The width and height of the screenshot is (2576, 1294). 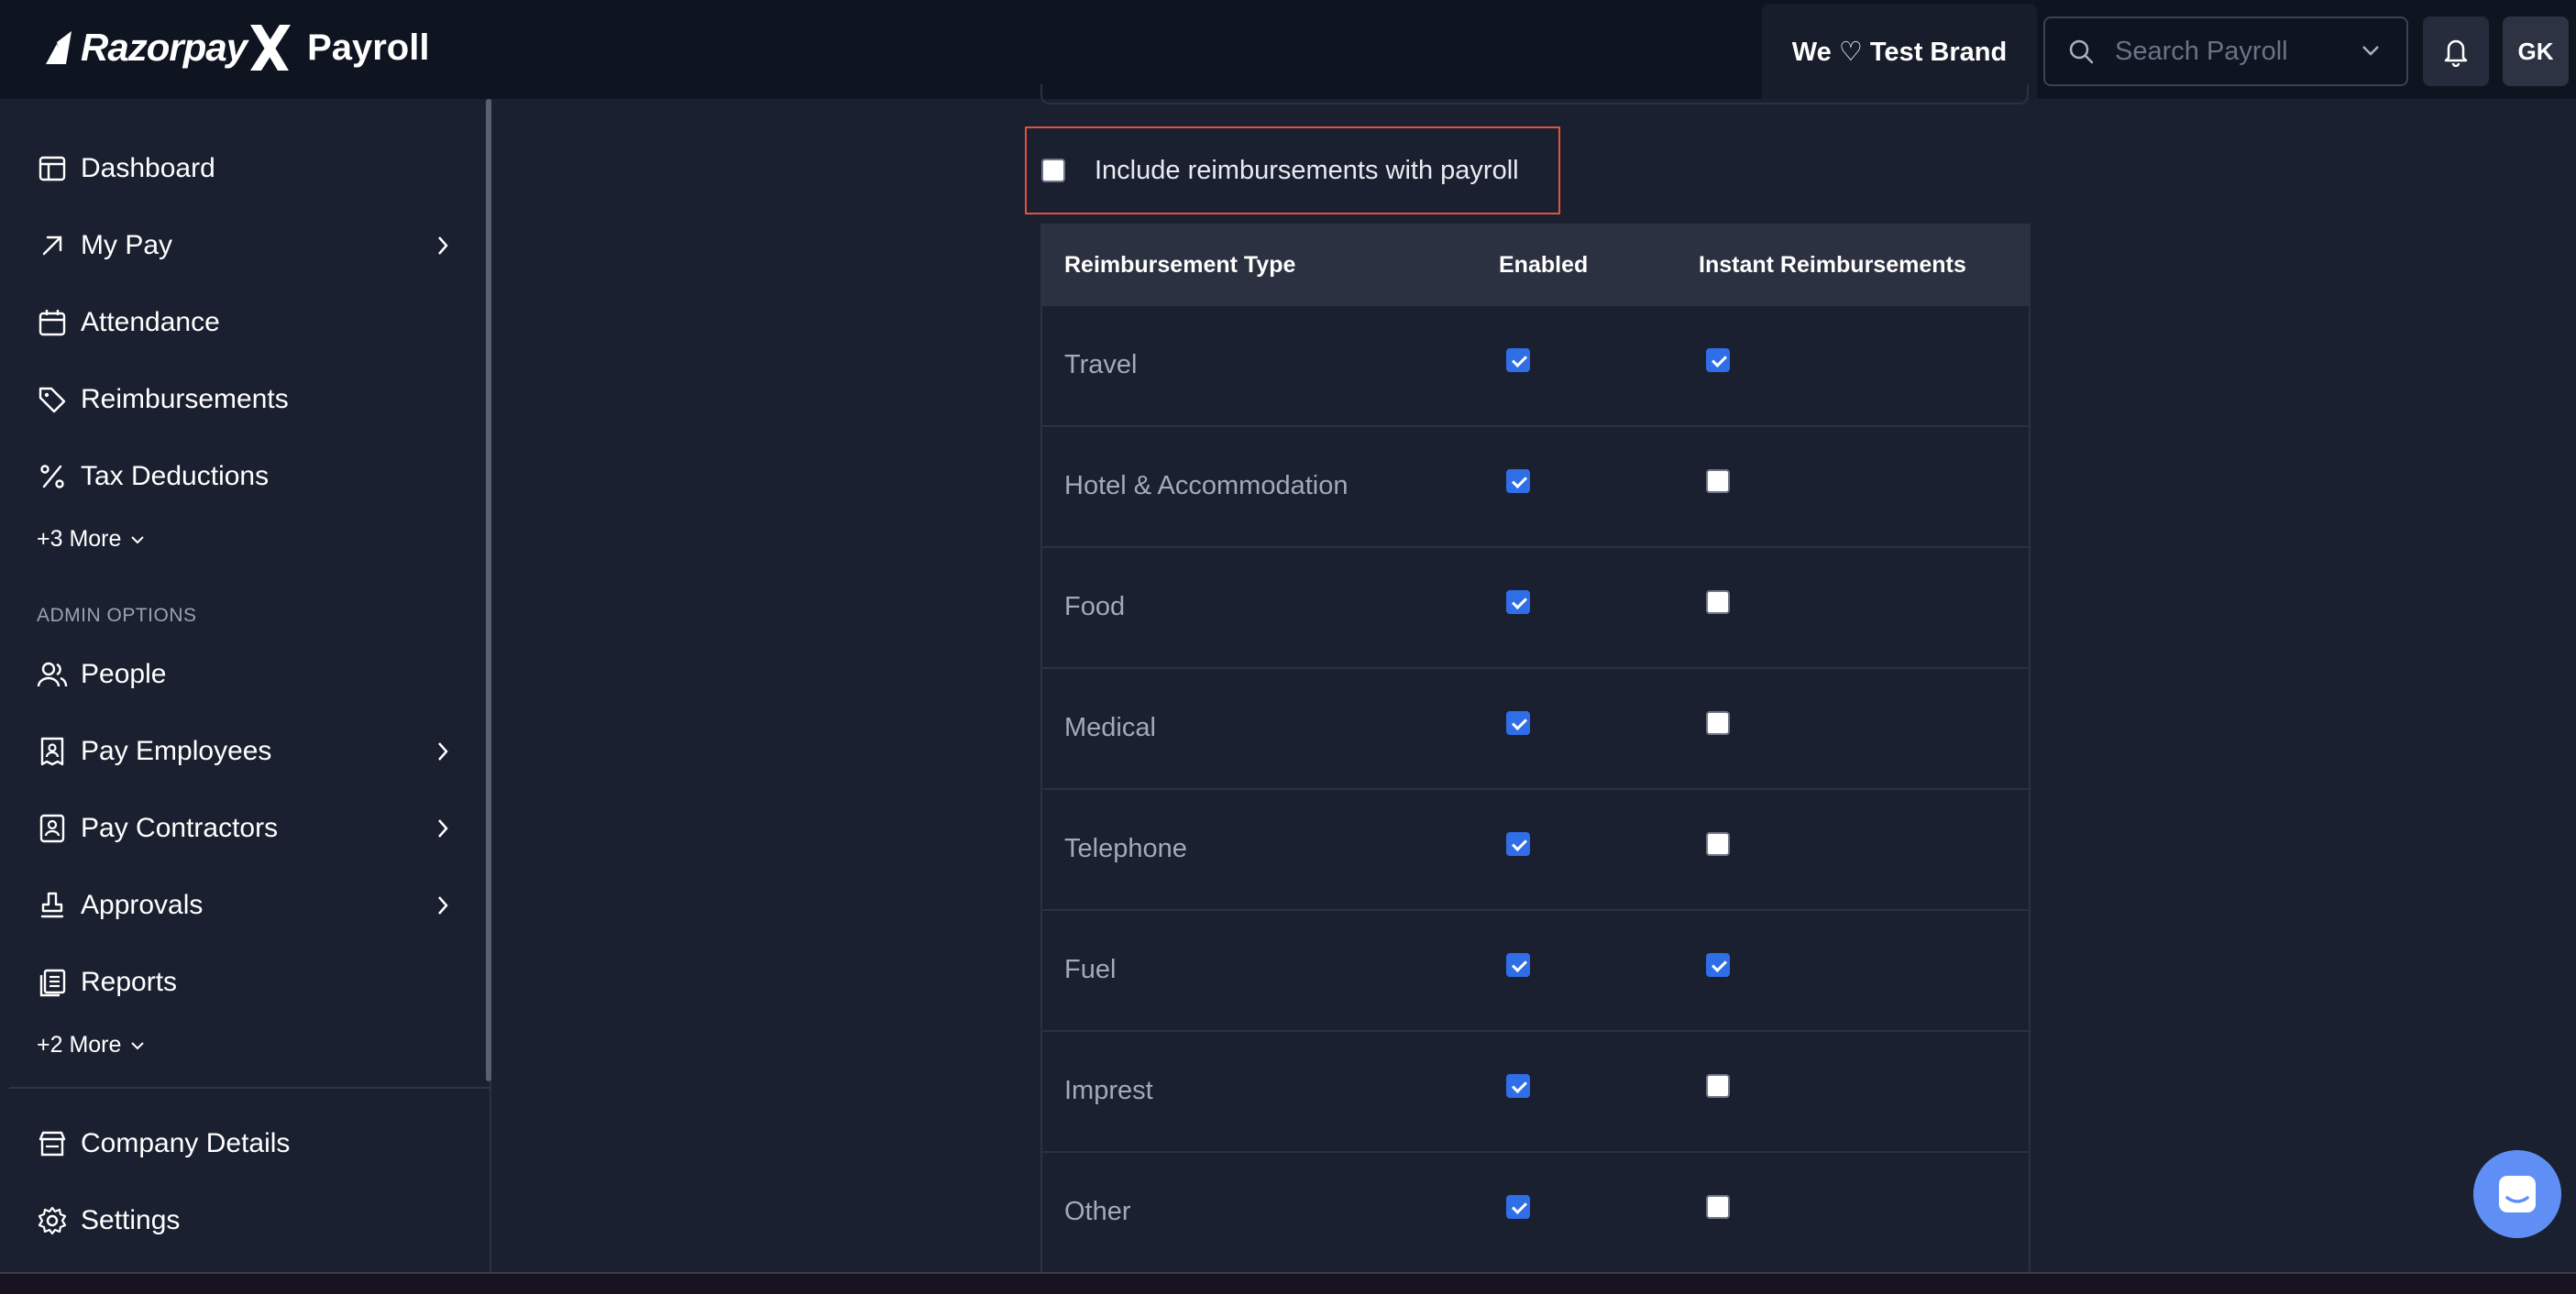 What do you see at coordinates (1536, 364) in the screenshot?
I see `table-row: Travel` at bounding box center [1536, 364].